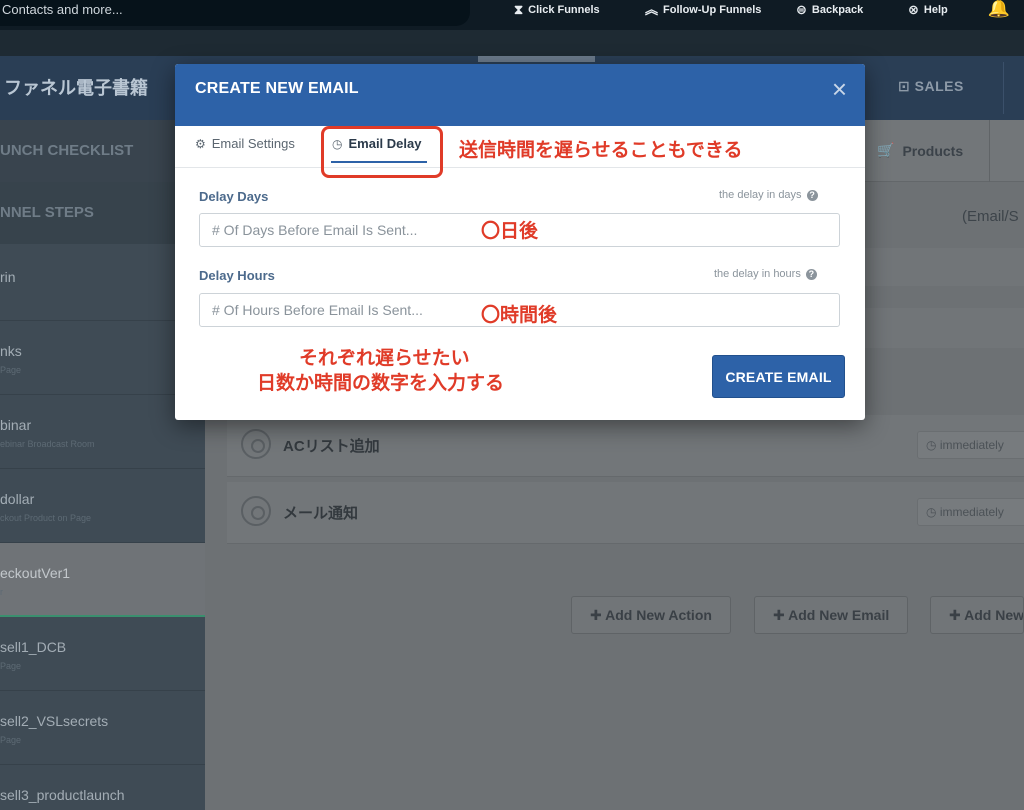 This screenshot has height=810, width=1024. I want to click on add-new-email-button: ✚ Add New Email, so click(831, 615).